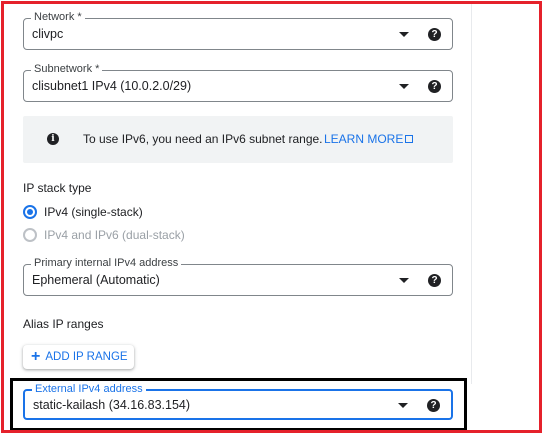  What do you see at coordinates (471, 194) in the screenshot?
I see `panel-divider` at bounding box center [471, 194].